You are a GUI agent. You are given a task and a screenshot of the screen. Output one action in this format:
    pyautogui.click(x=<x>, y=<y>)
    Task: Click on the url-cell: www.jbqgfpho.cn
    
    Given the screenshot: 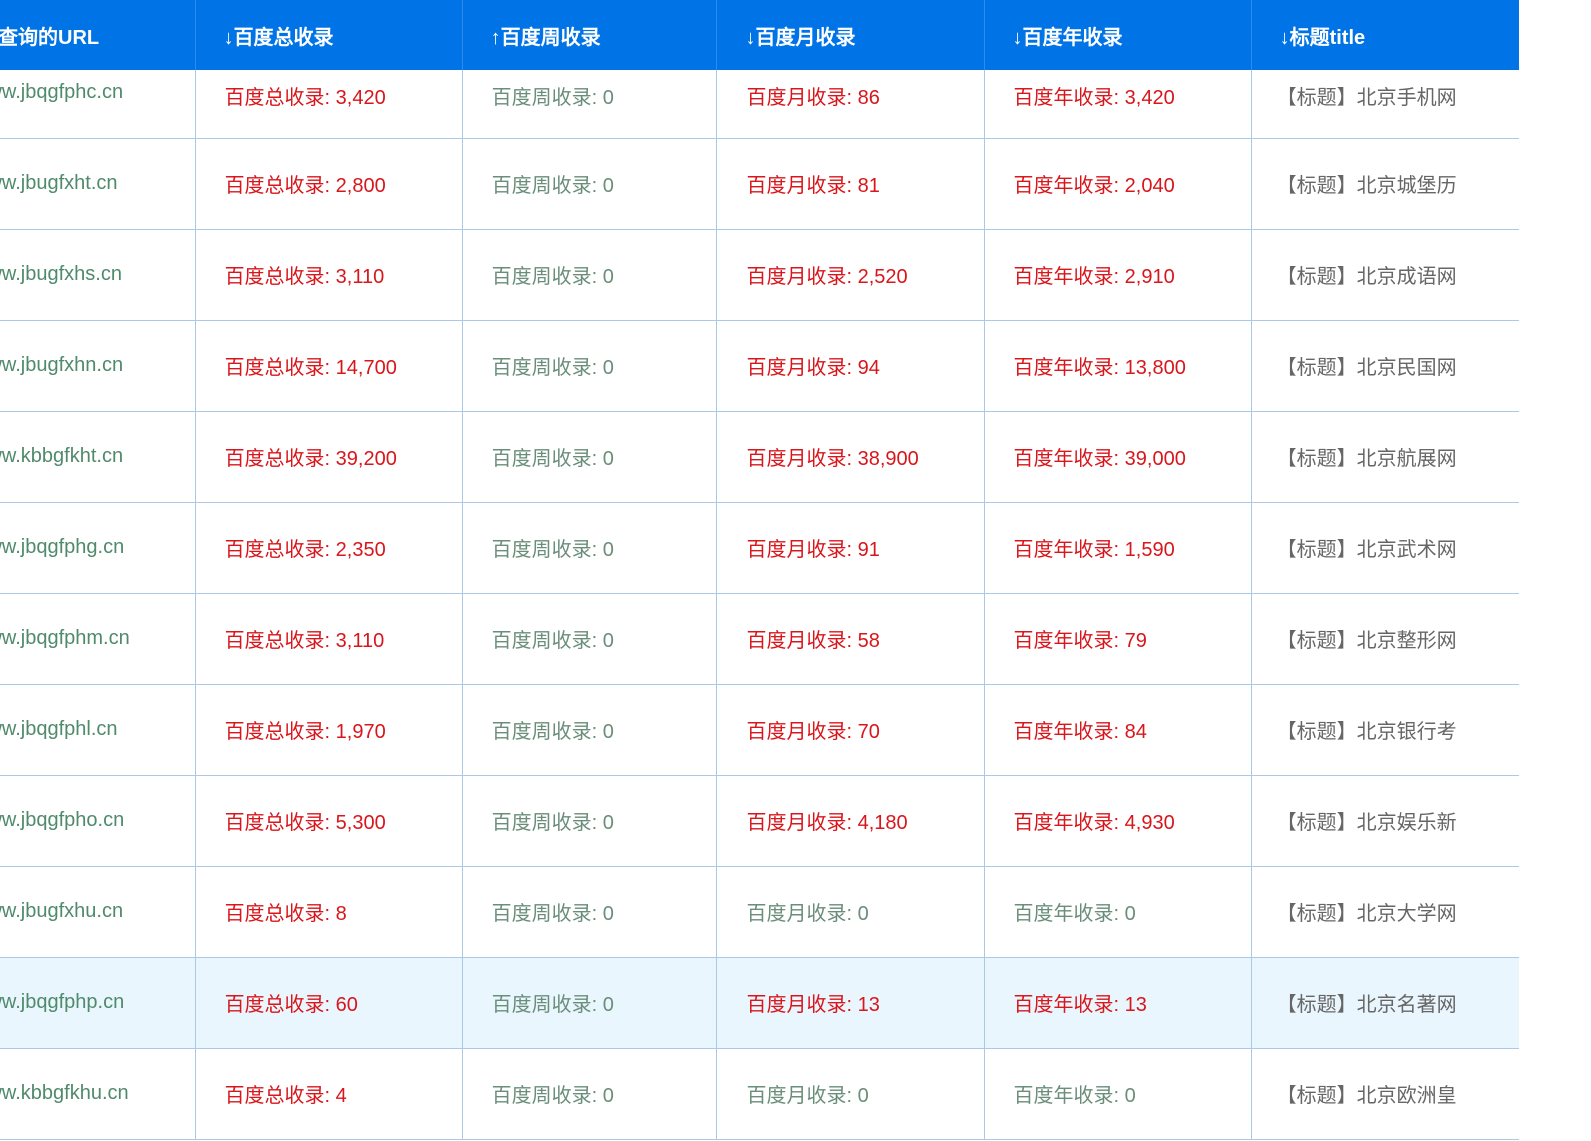 What is the action you would take?
    pyautogui.click(x=98, y=821)
    